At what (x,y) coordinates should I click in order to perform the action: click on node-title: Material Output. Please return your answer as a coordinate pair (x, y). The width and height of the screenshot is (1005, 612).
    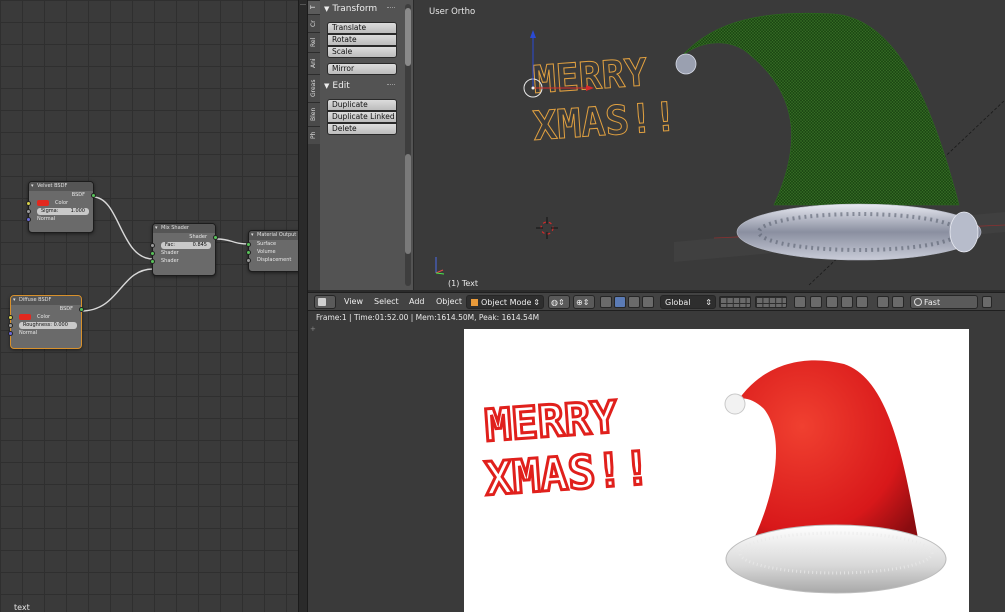
    Looking at the image, I should click on (273, 235).